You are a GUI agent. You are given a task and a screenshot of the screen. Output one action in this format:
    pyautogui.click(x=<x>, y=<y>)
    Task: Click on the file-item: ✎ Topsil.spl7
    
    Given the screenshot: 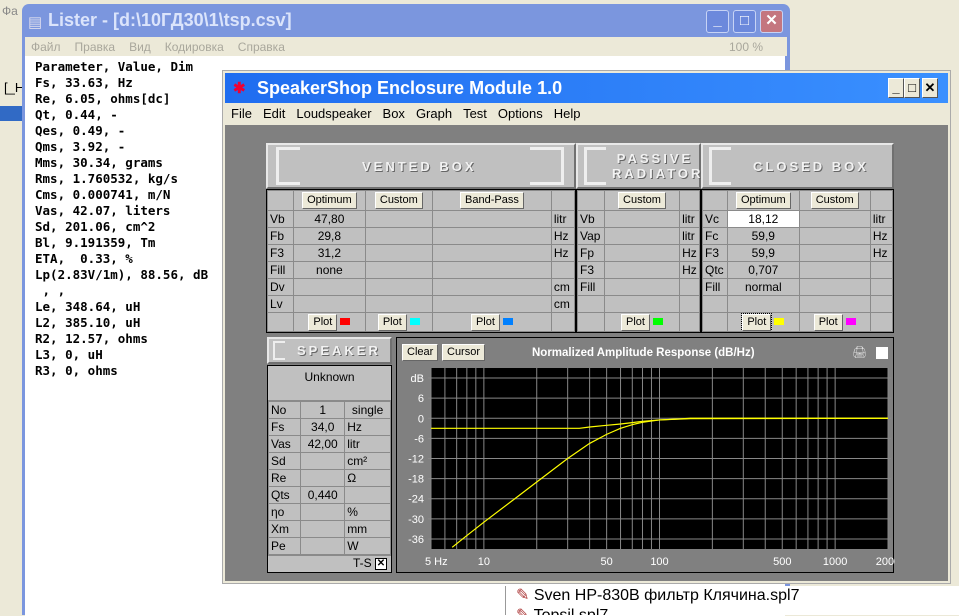 What is the action you would take?
    pyautogui.click(x=737, y=610)
    